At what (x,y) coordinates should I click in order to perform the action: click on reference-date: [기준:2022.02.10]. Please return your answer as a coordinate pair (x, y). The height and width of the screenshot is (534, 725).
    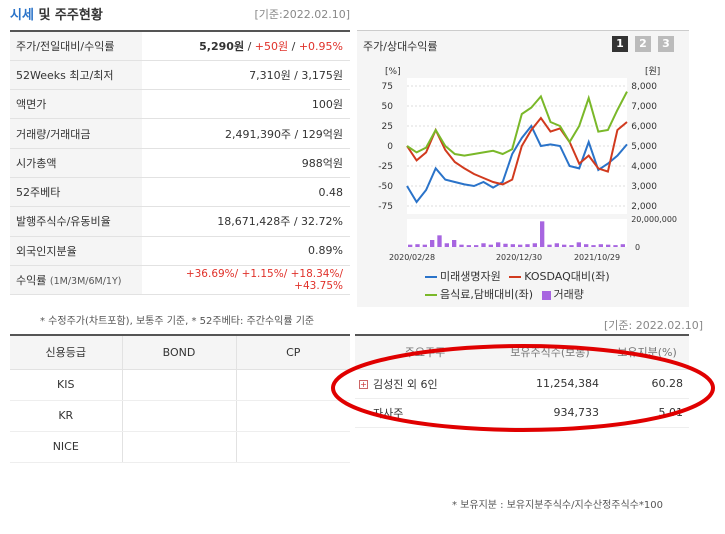
    Looking at the image, I should click on (302, 14).